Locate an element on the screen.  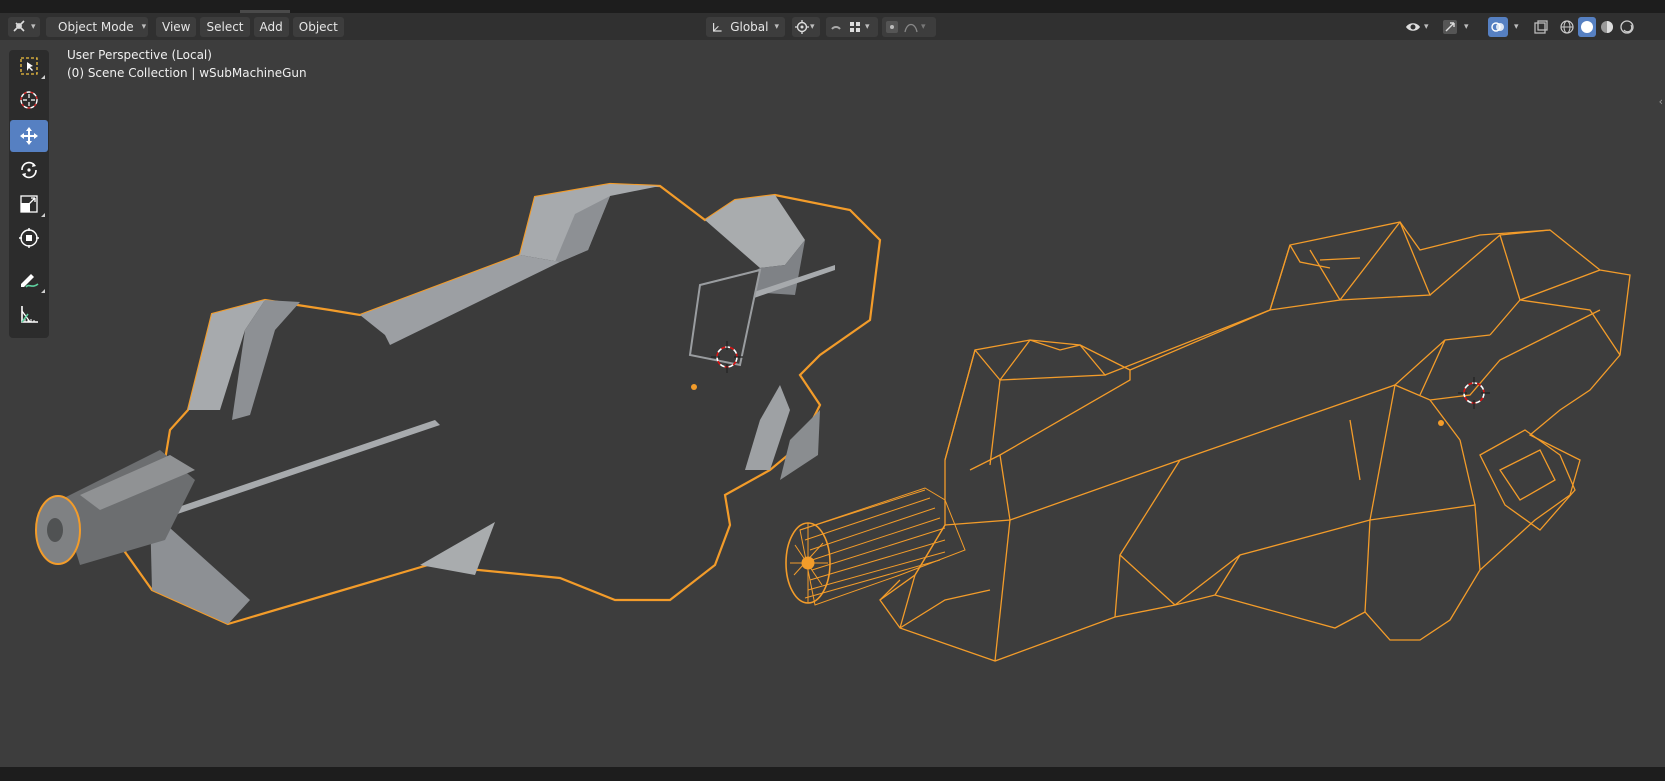
measure-tool is located at coordinates (29, 314).